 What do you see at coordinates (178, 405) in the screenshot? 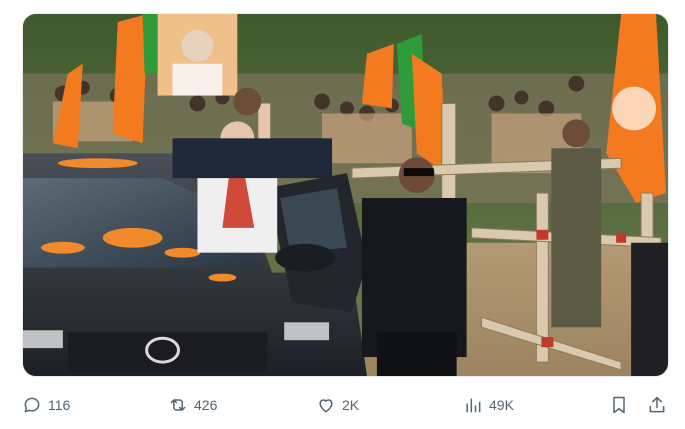
I see `repost-icon` at bounding box center [178, 405].